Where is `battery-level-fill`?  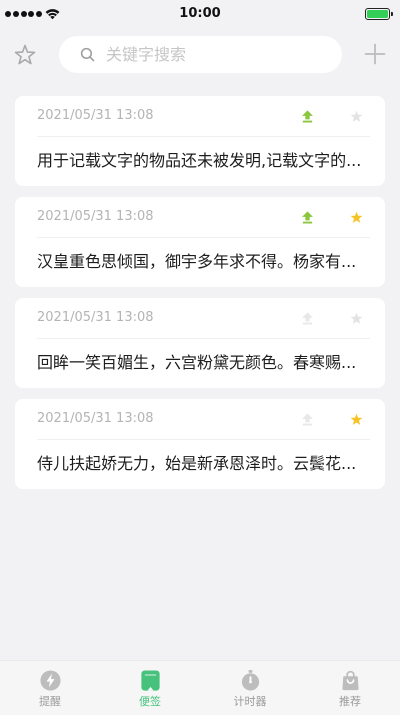 battery-level-fill is located at coordinates (377, 14).